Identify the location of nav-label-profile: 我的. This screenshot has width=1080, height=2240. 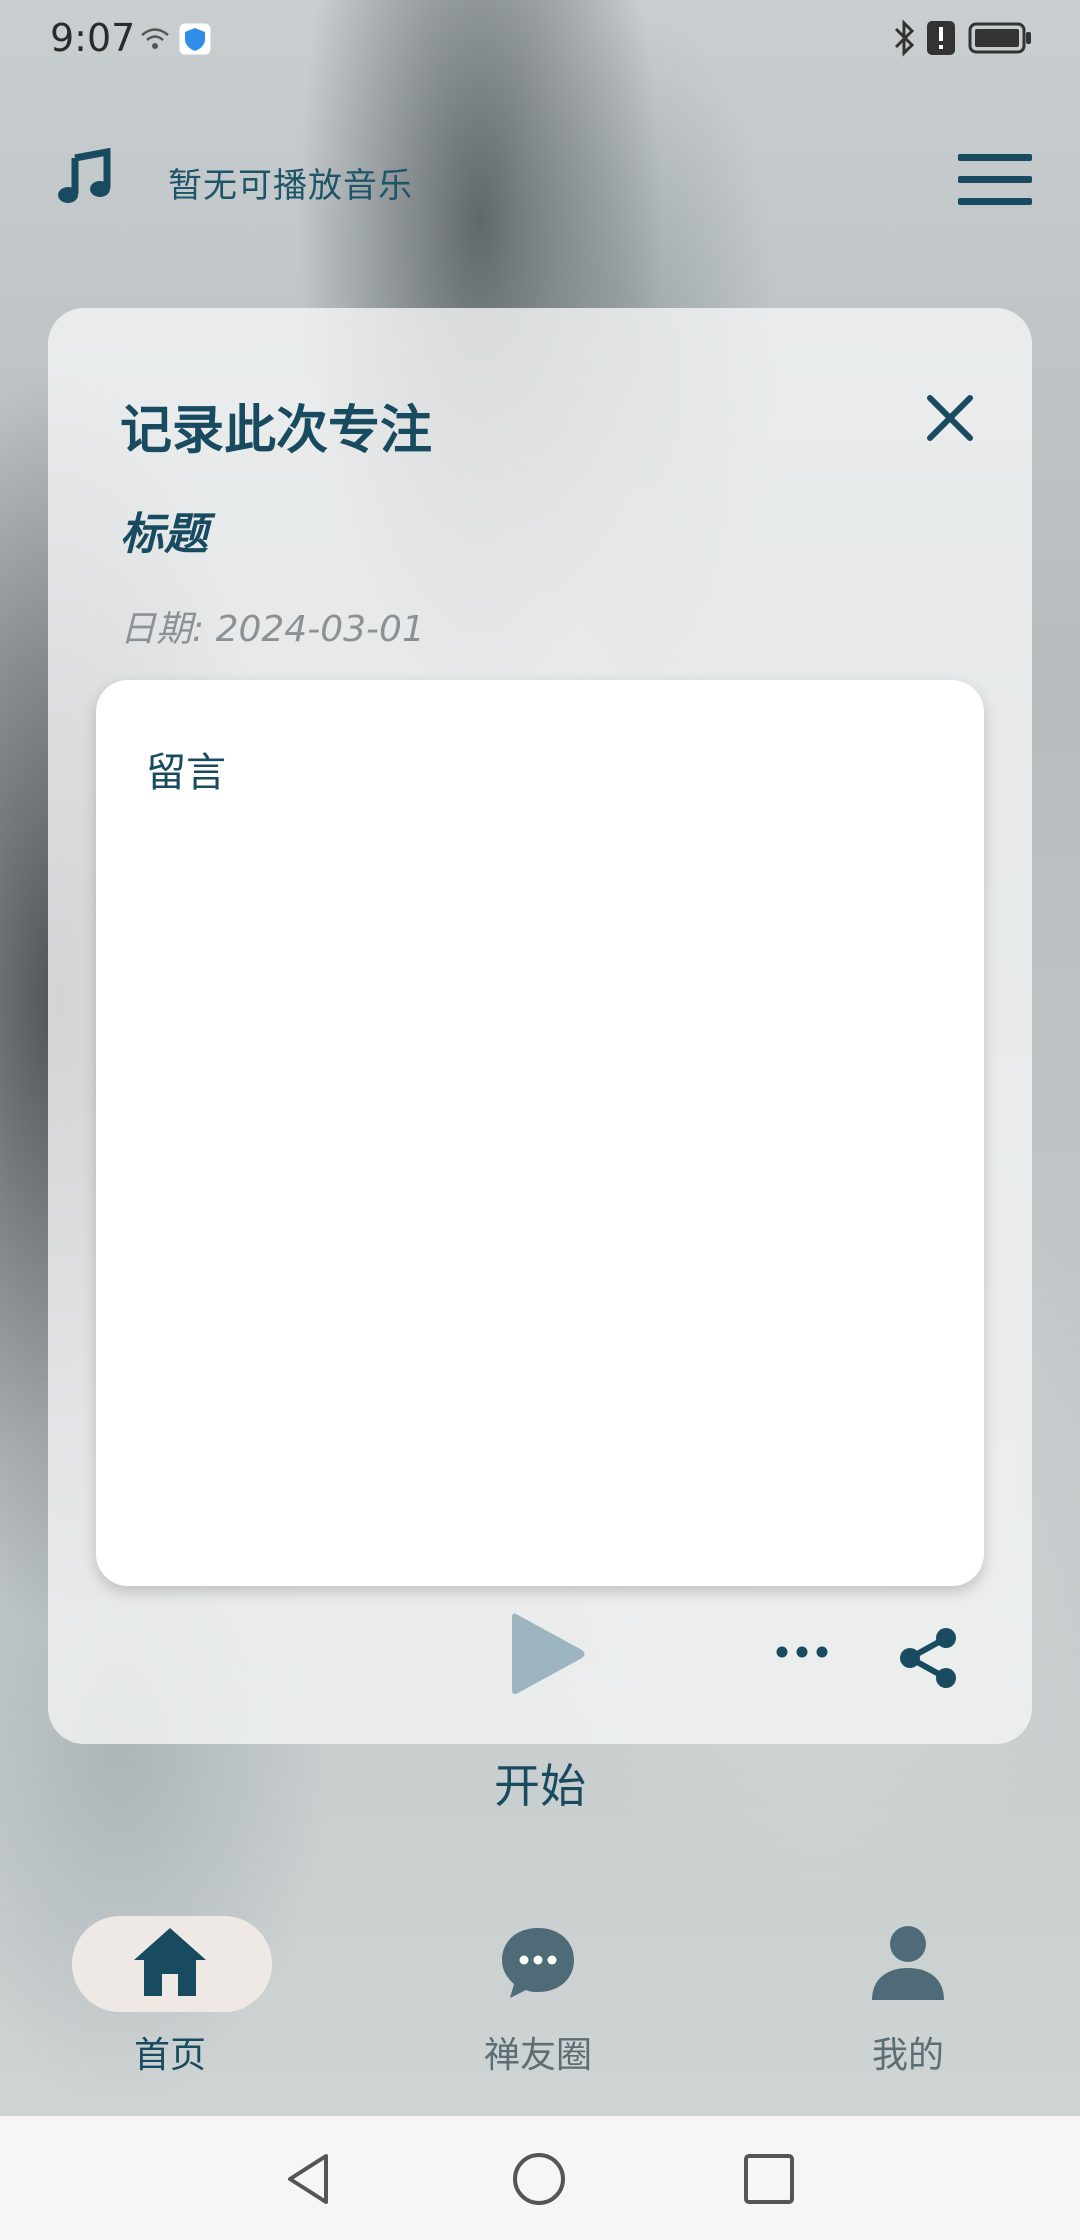
(907, 2055).